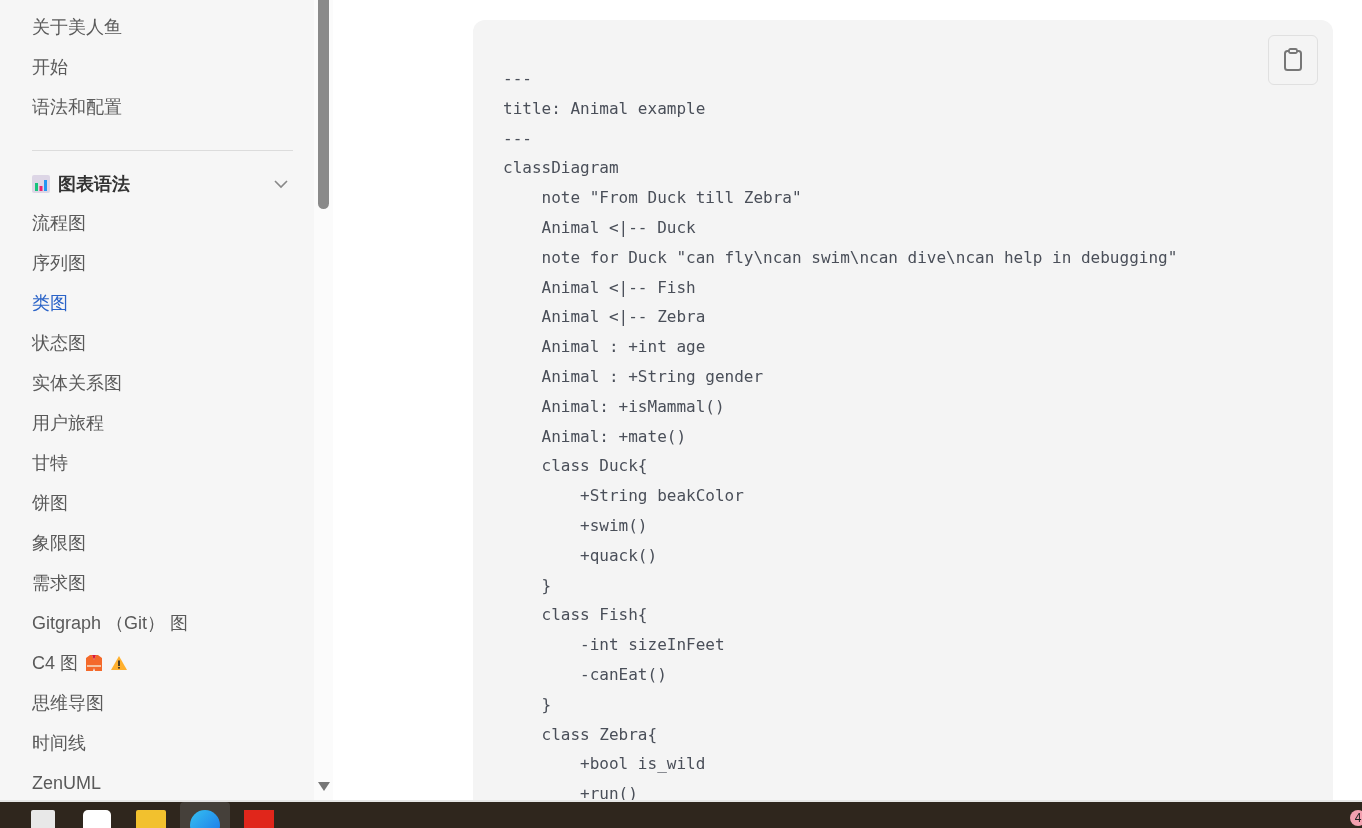  What do you see at coordinates (618, 228) in the screenshot?
I see `code-line: Animal <|-- Duck` at bounding box center [618, 228].